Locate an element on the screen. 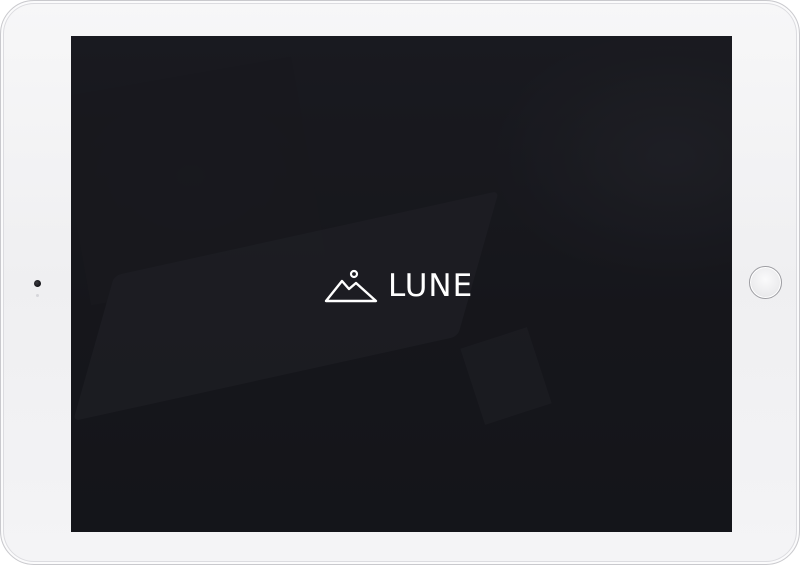 The height and width of the screenshot is (565, 800). brand-name: LUNE is located at coordinates (431, 286).